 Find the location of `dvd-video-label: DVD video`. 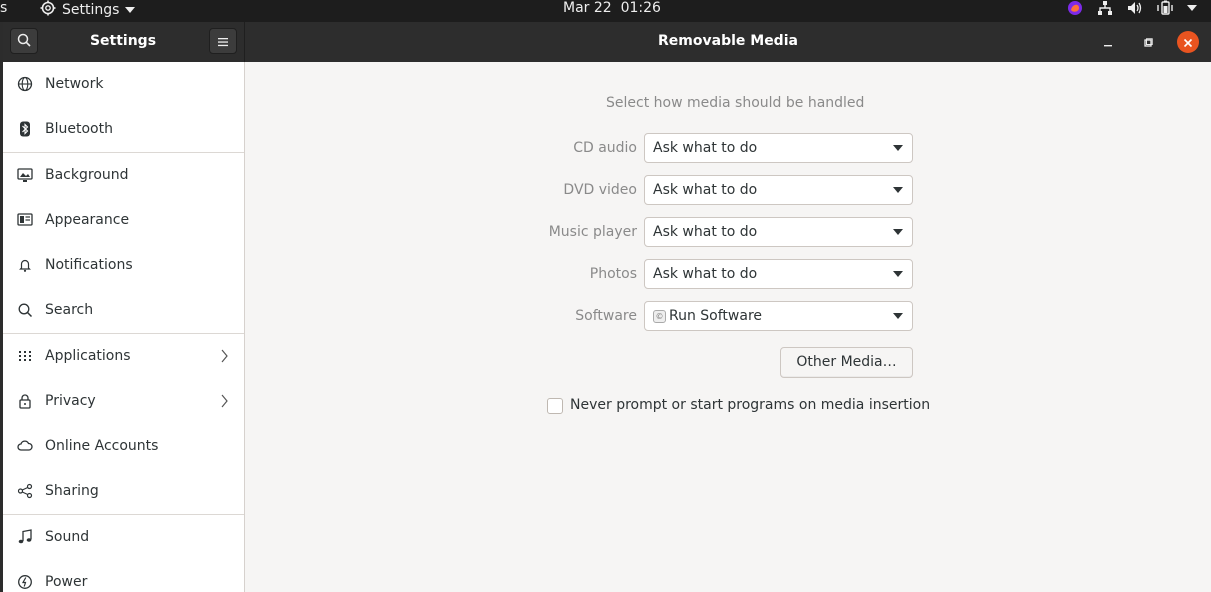

dvd-video-label: DVD video is located at coordinates (600, 190).